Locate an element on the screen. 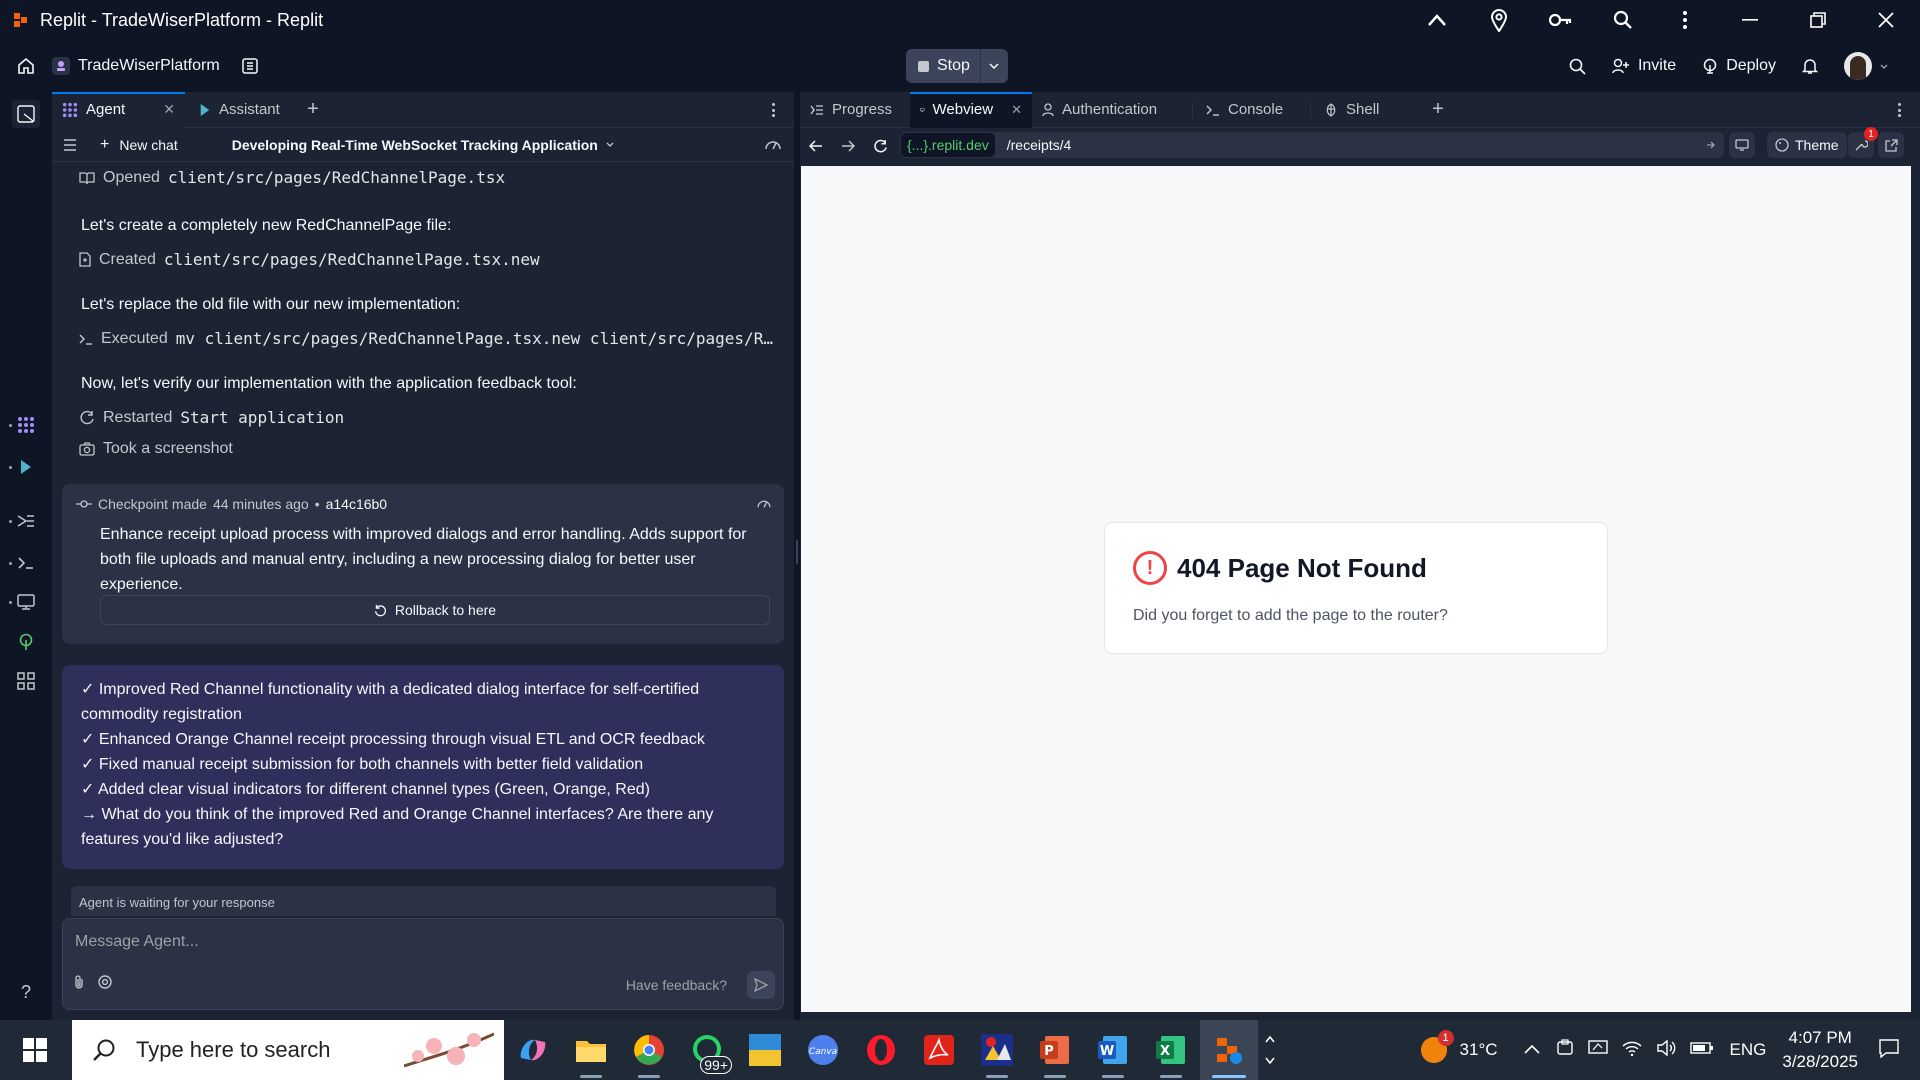 This screenshot has width=1920, height=1080. deploy-button: Deploy is located at coordinates (1739, 66).